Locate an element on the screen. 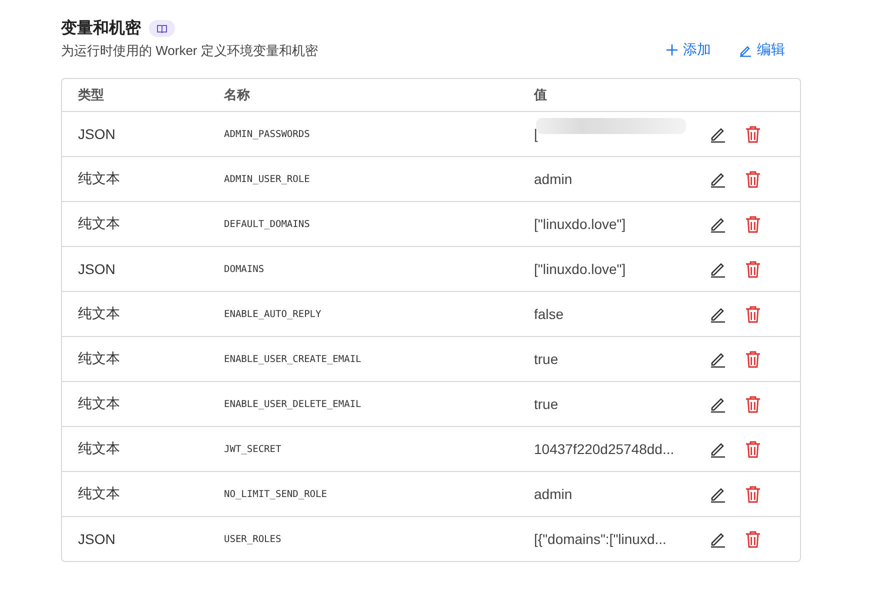  column-header: 值 is located at coordinates (541, 95).